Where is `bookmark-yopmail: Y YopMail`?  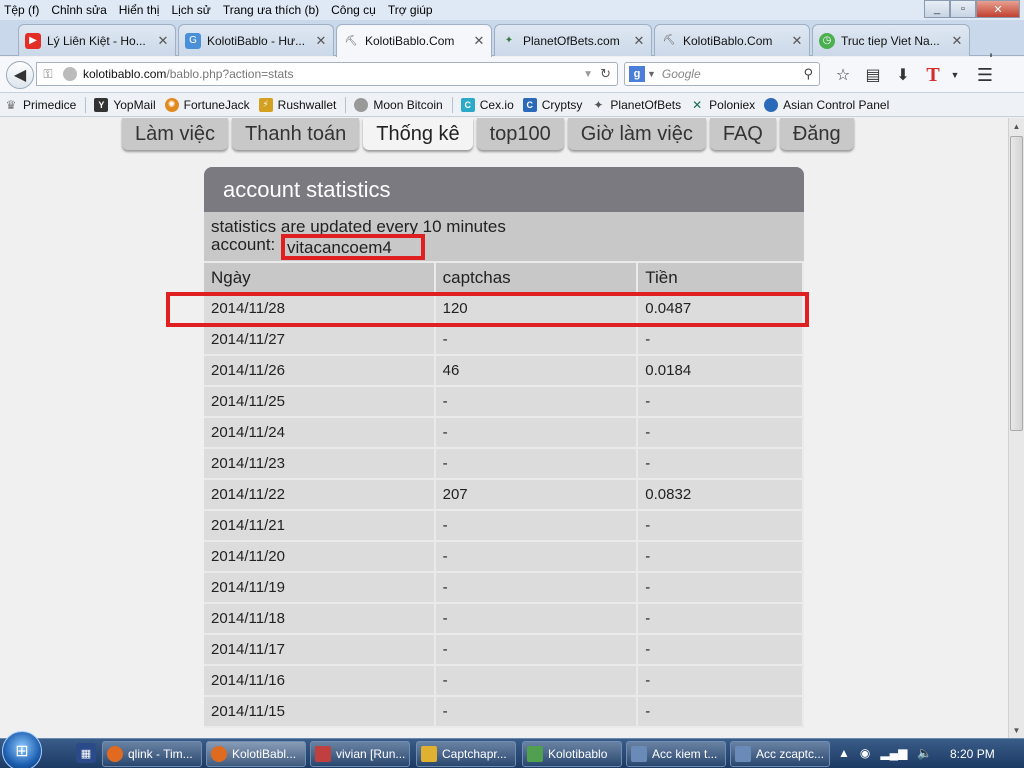 bookmark-yopmail: Y YopMail is located at coordinates (125, 104).